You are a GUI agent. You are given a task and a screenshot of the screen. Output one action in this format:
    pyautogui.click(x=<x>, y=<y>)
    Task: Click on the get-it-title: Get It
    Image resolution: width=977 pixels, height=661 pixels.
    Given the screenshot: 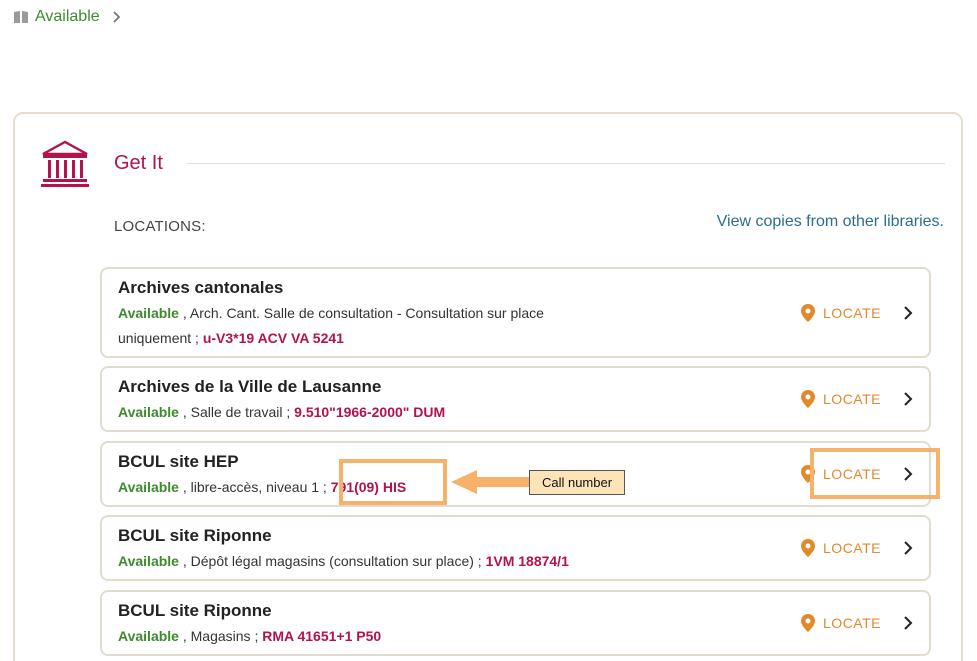 What is the action you would take?
    pyautogui.click(x=138, y=163)
    